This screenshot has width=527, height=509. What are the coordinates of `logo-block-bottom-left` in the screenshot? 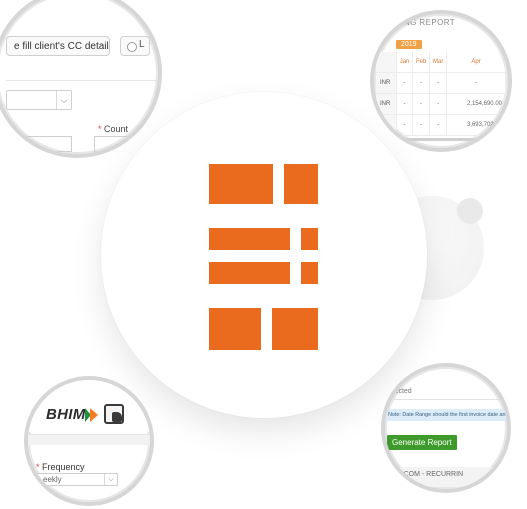 It's located at (235, 329).